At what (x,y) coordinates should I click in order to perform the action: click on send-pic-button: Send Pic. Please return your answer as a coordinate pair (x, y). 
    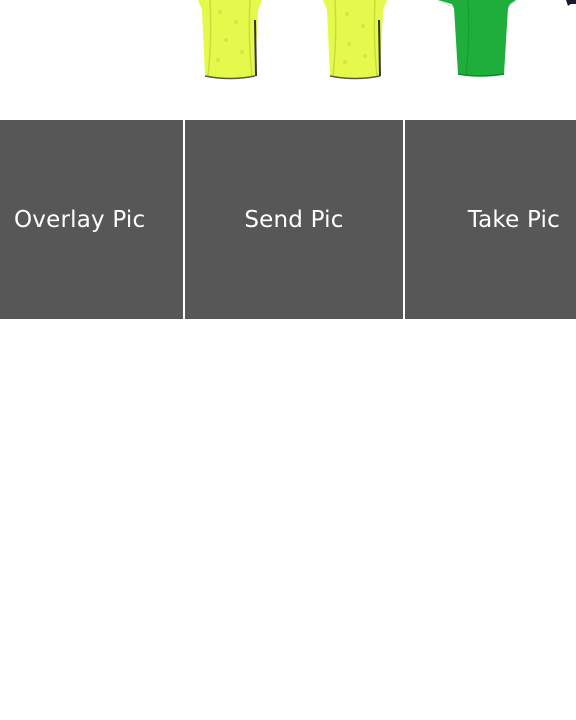
    Looking at the image, I should click on (294, 219).